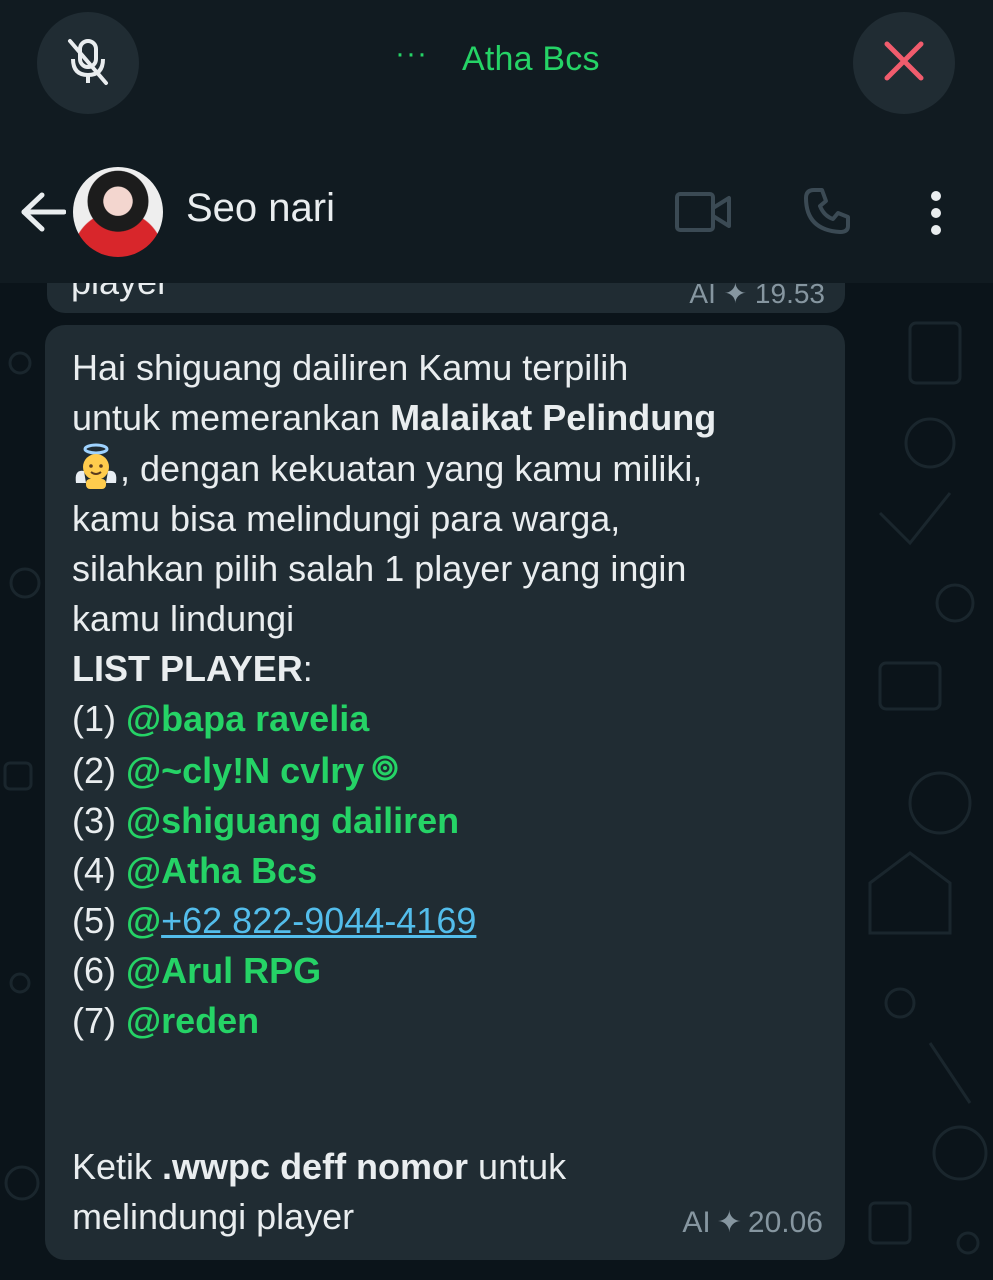 This screenshot has width=993, height=1280. Describe the element at coordinates (96, 467) in the screenshot. I see `angel-emoji-icon` at that location.